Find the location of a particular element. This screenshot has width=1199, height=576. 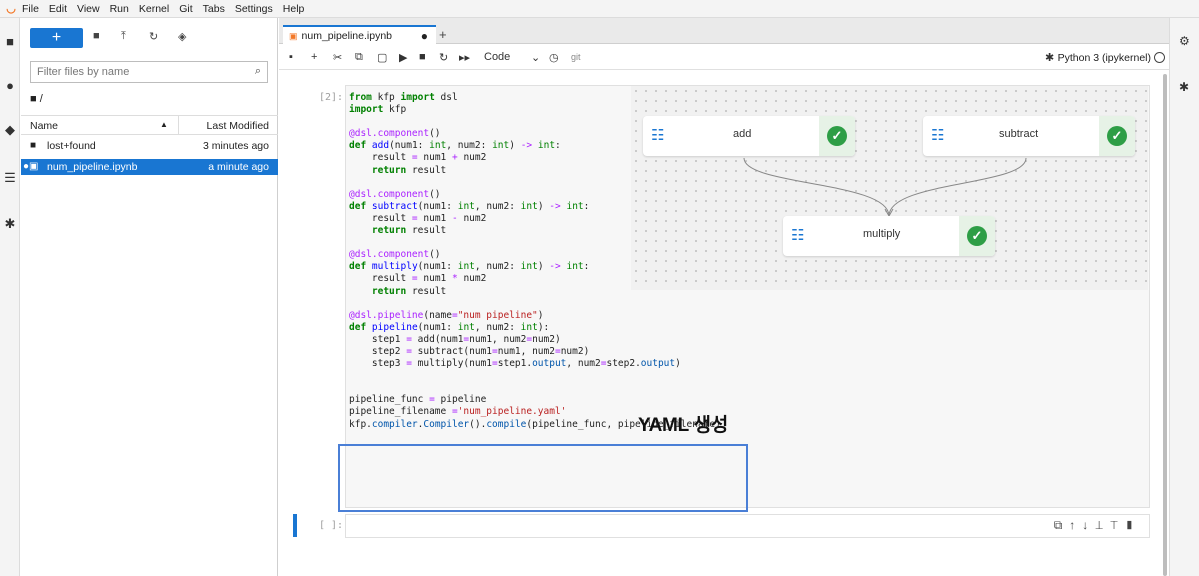

file-list-header: Name ▲ Last Modified is located at coordinates (149, 125).